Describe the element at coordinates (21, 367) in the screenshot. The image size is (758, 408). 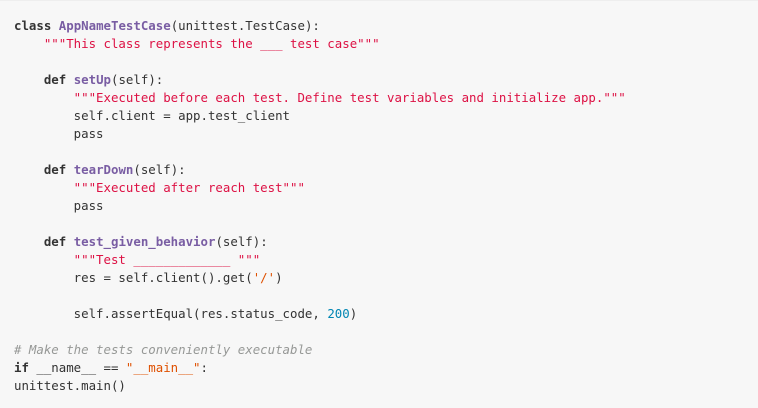
I see `keyword-if: if` at that location.